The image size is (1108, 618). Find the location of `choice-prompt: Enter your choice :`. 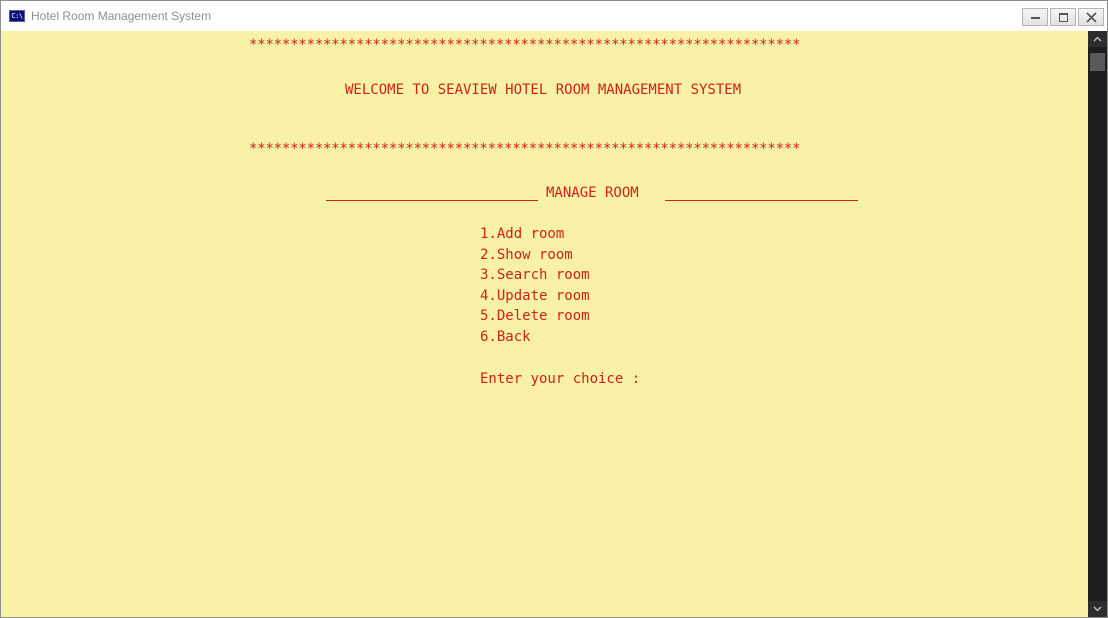

choice-prompt: Enter your choice : is located at coordinates (560, 379).